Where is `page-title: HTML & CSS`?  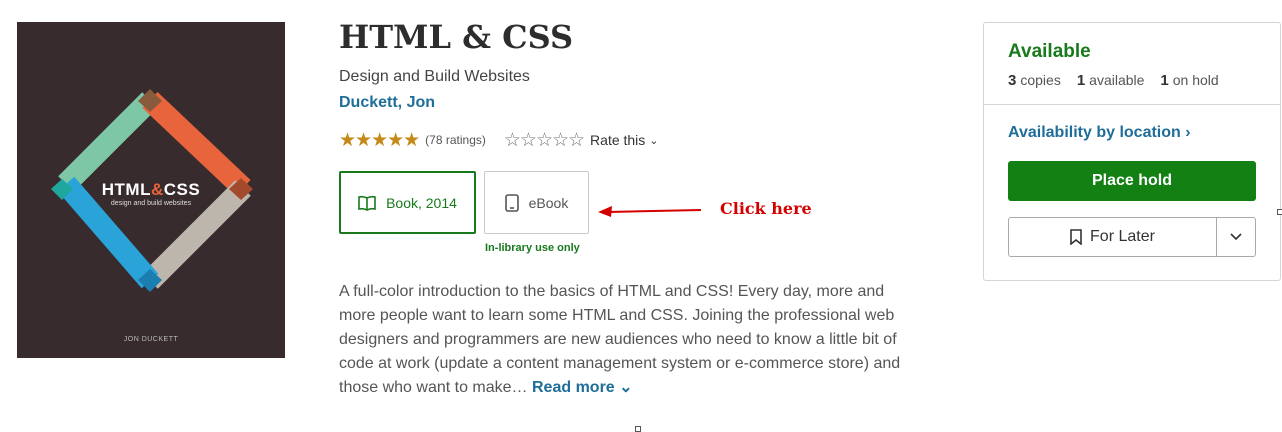
page-title: HTML & CSS is located at coordinates (456, 37).